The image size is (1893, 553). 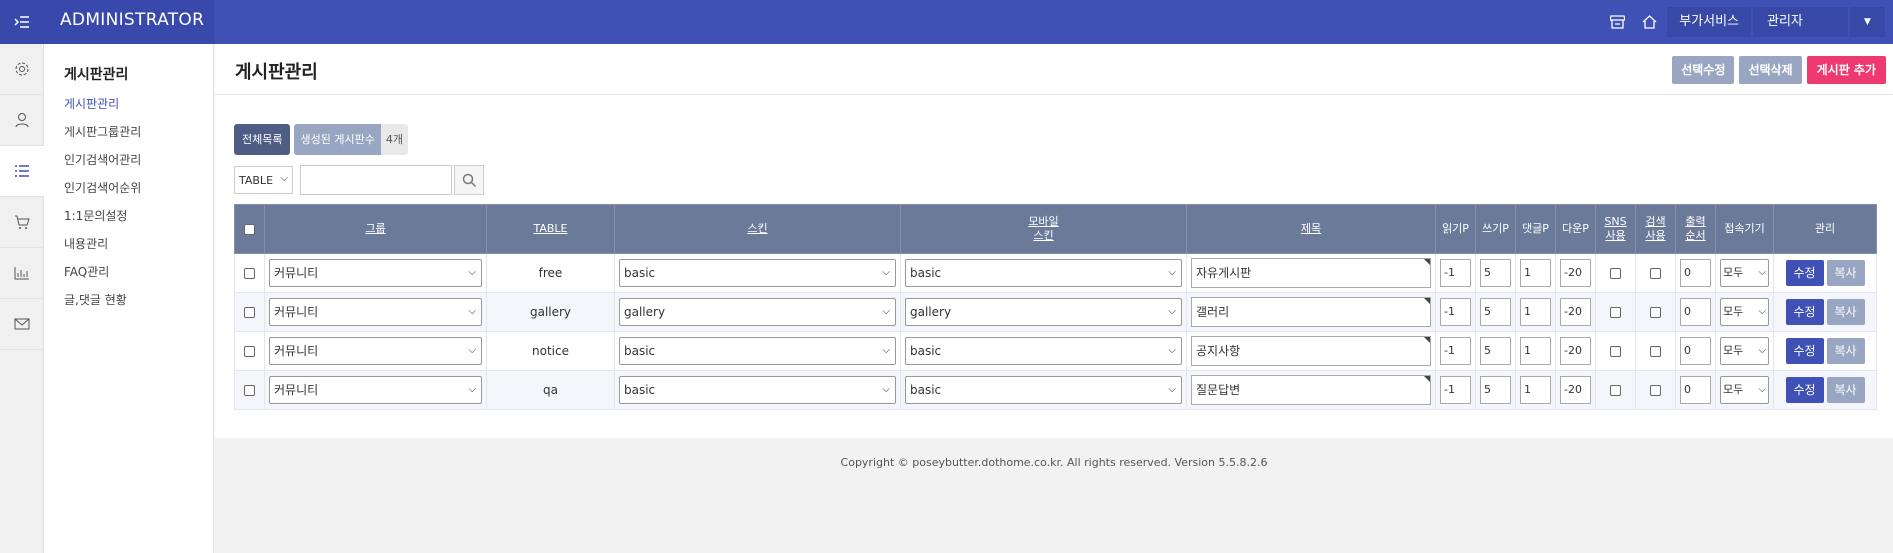 I want to click on col-sns: SNS 사용, so click(x=1615, y=229).